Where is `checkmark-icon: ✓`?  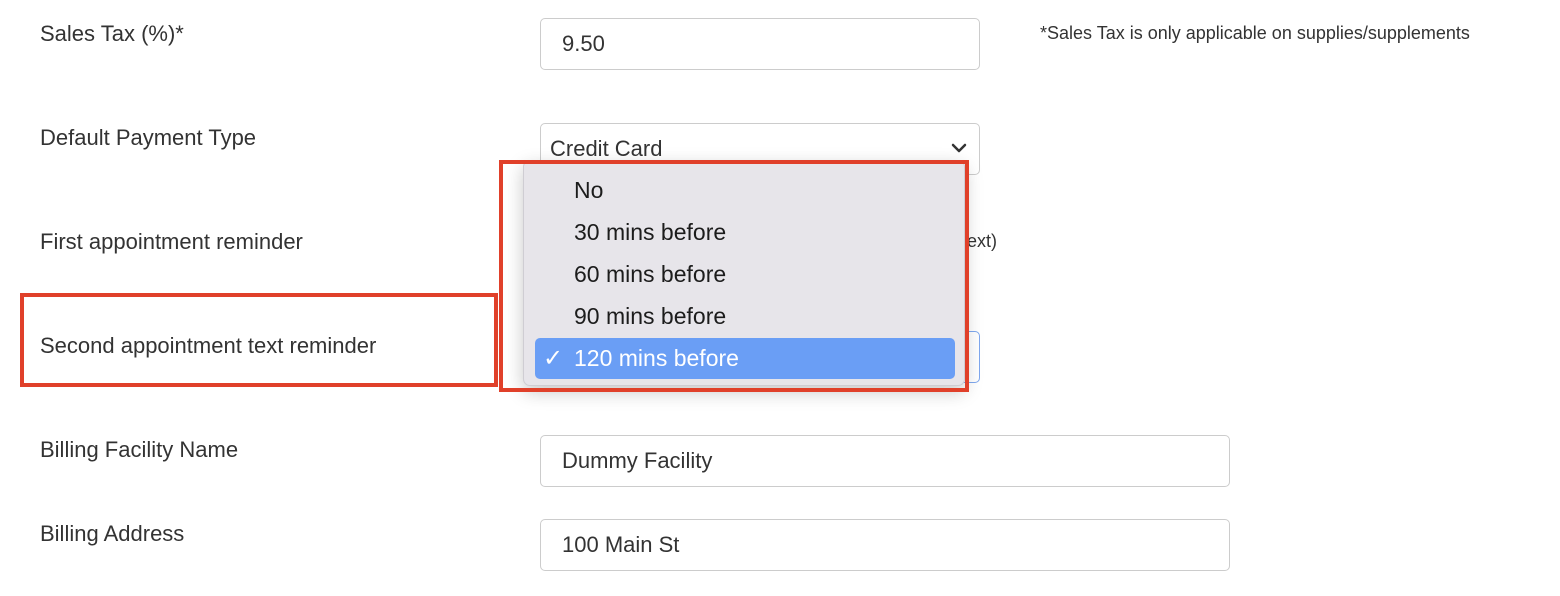 checkmark-icon: ✓ is located at coordinates (553, 358).